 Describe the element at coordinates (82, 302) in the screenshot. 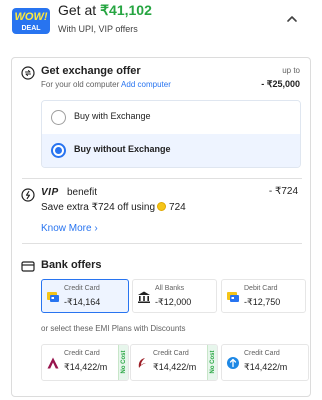

I see `bank-offer-value: -₹14,164` at that location.